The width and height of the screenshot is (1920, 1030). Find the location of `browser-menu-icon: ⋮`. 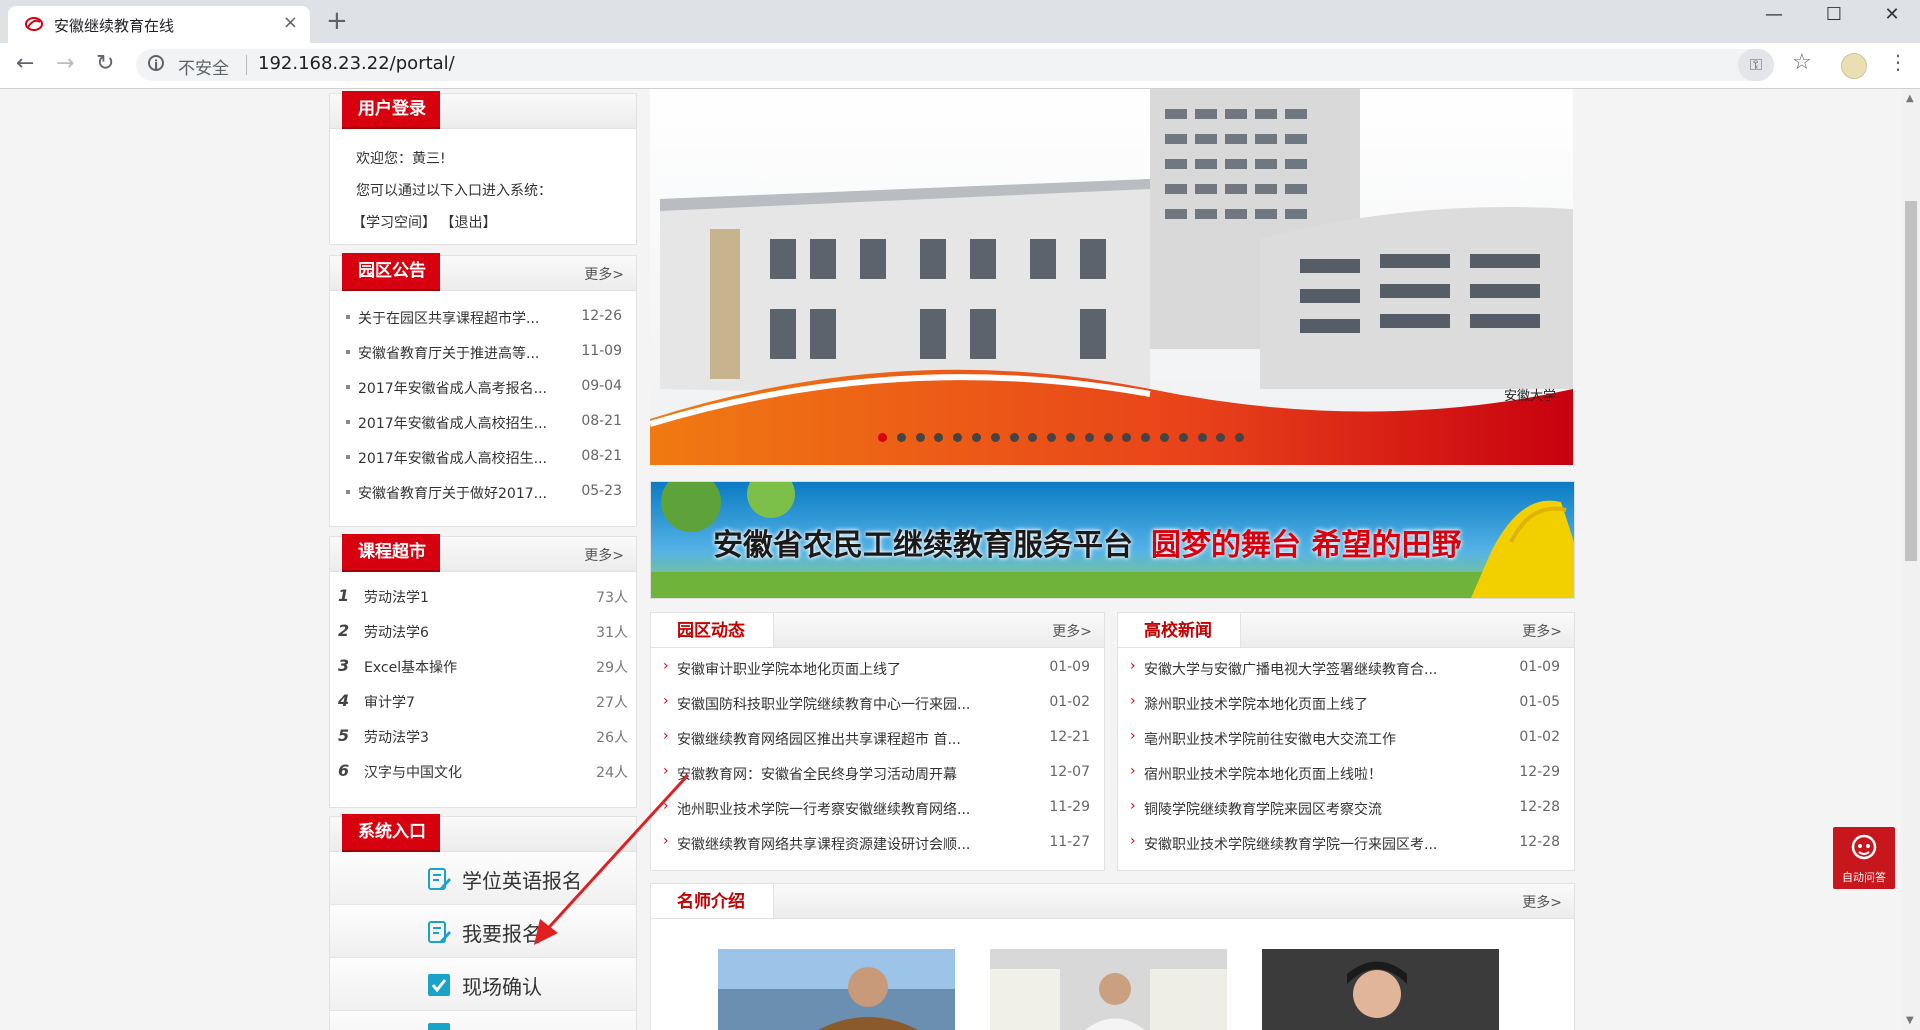

browser-menu-icon: ⋮ is located at coordinates (1898, 62).